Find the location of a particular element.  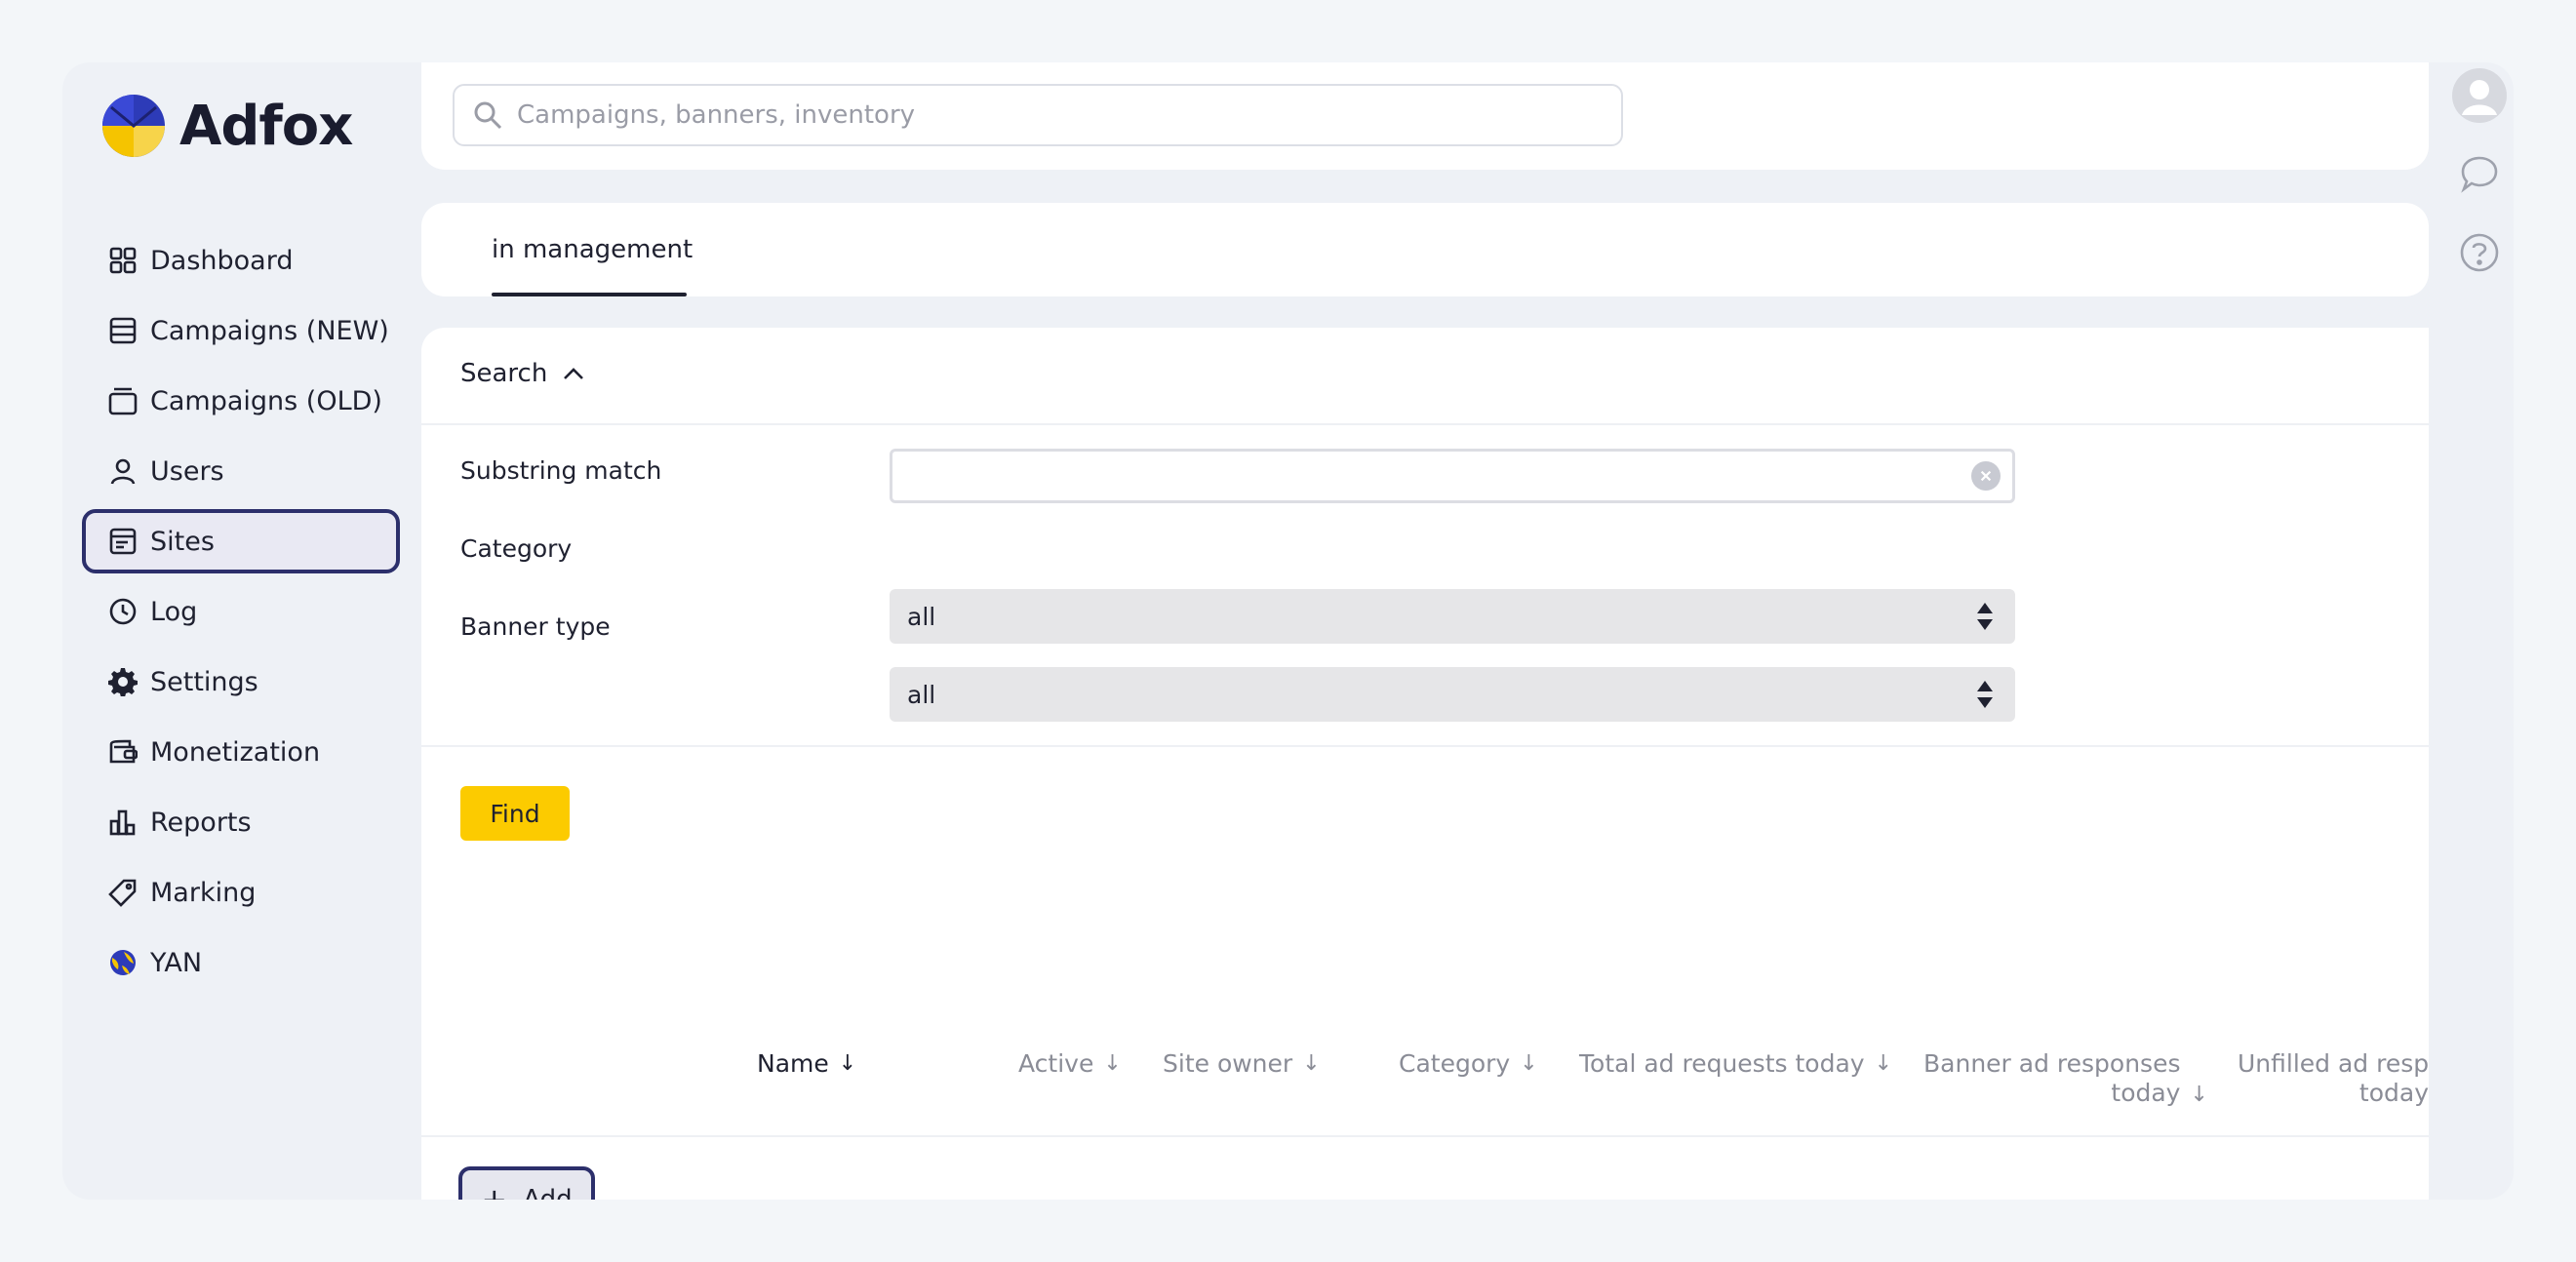

banner-type-select: all is located at coordinates (1452, 694).